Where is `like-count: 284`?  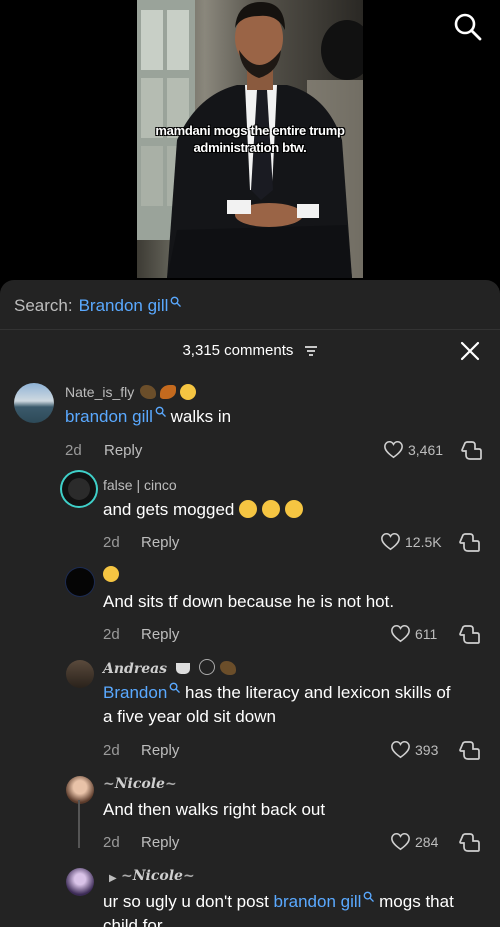 like-count: 284 is located at coordinates (427, 841).